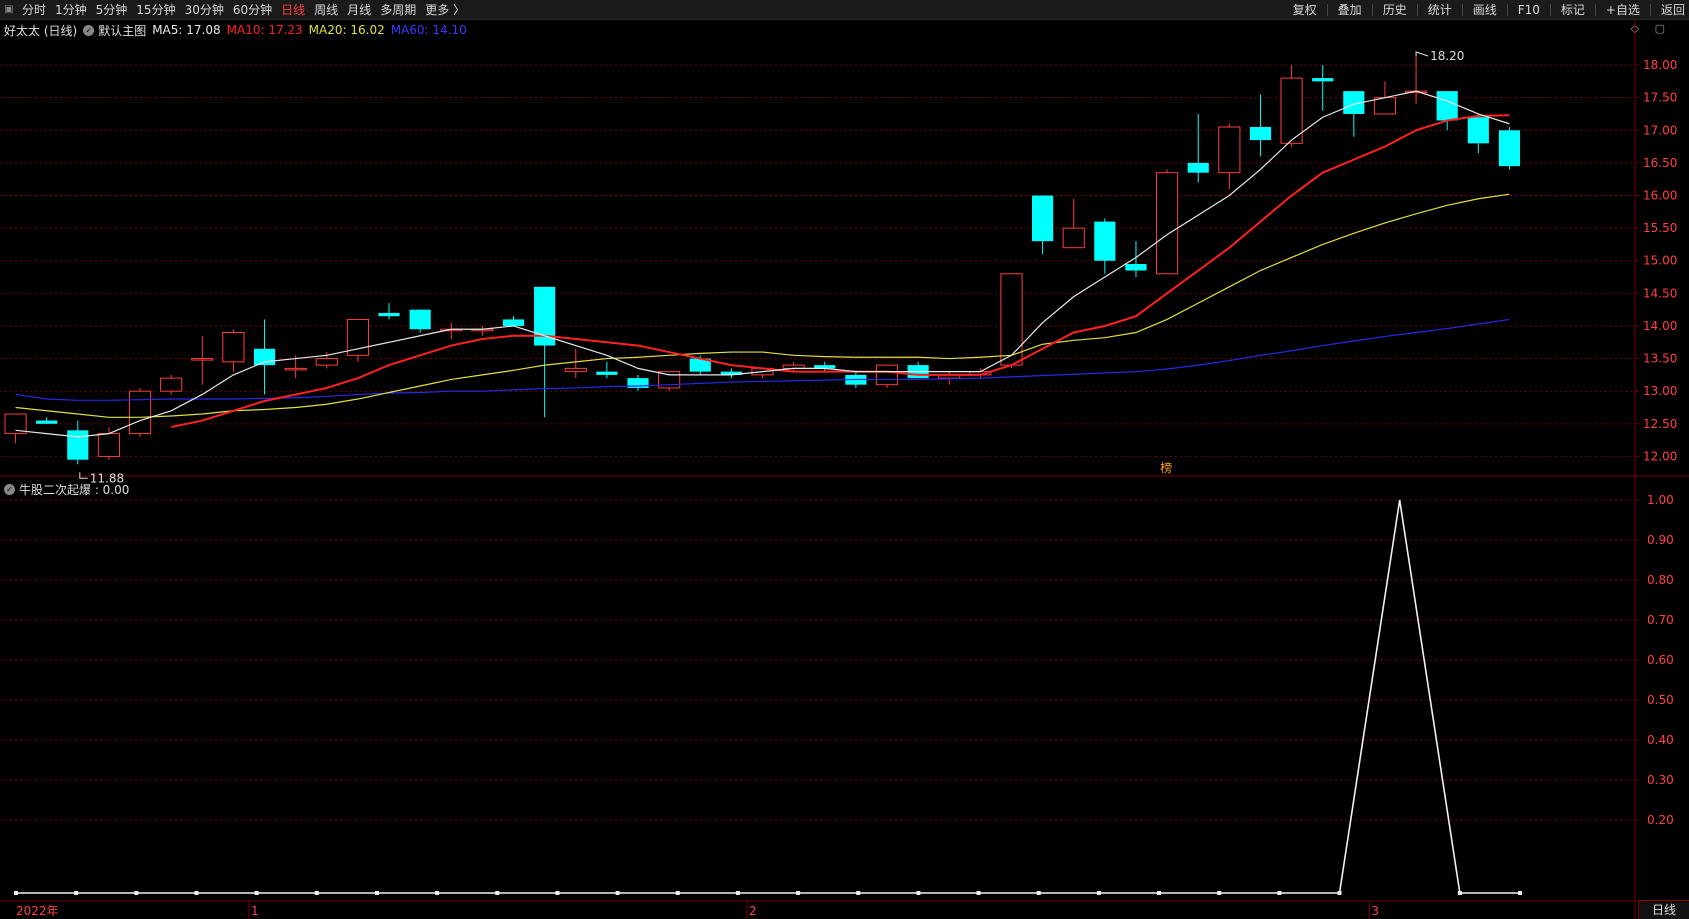 The image size is (1689, 919). I want to click on indicator-tick-label: 1.00, so click(1660, 500).